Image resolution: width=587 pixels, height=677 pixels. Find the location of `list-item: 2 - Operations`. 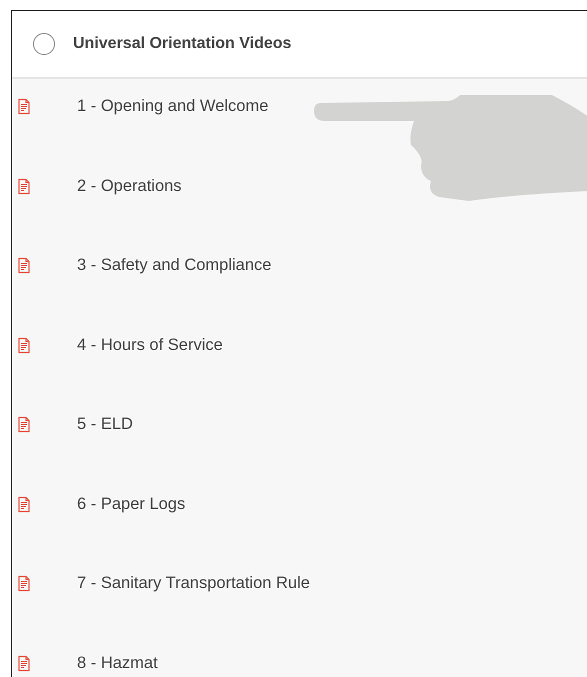

list-item: 2 - Operations is located at coordinates (299, 198).